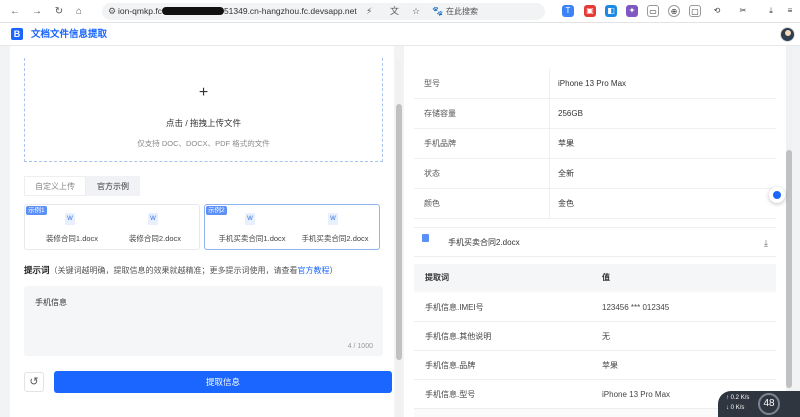 Image resolution: width=800 pixels, height=417 pixels. What do you see at coordinates (72, 238) in the screenshot?
I see `sample-file-name: 装修合同1.docx` at bounding box center [72, 238].